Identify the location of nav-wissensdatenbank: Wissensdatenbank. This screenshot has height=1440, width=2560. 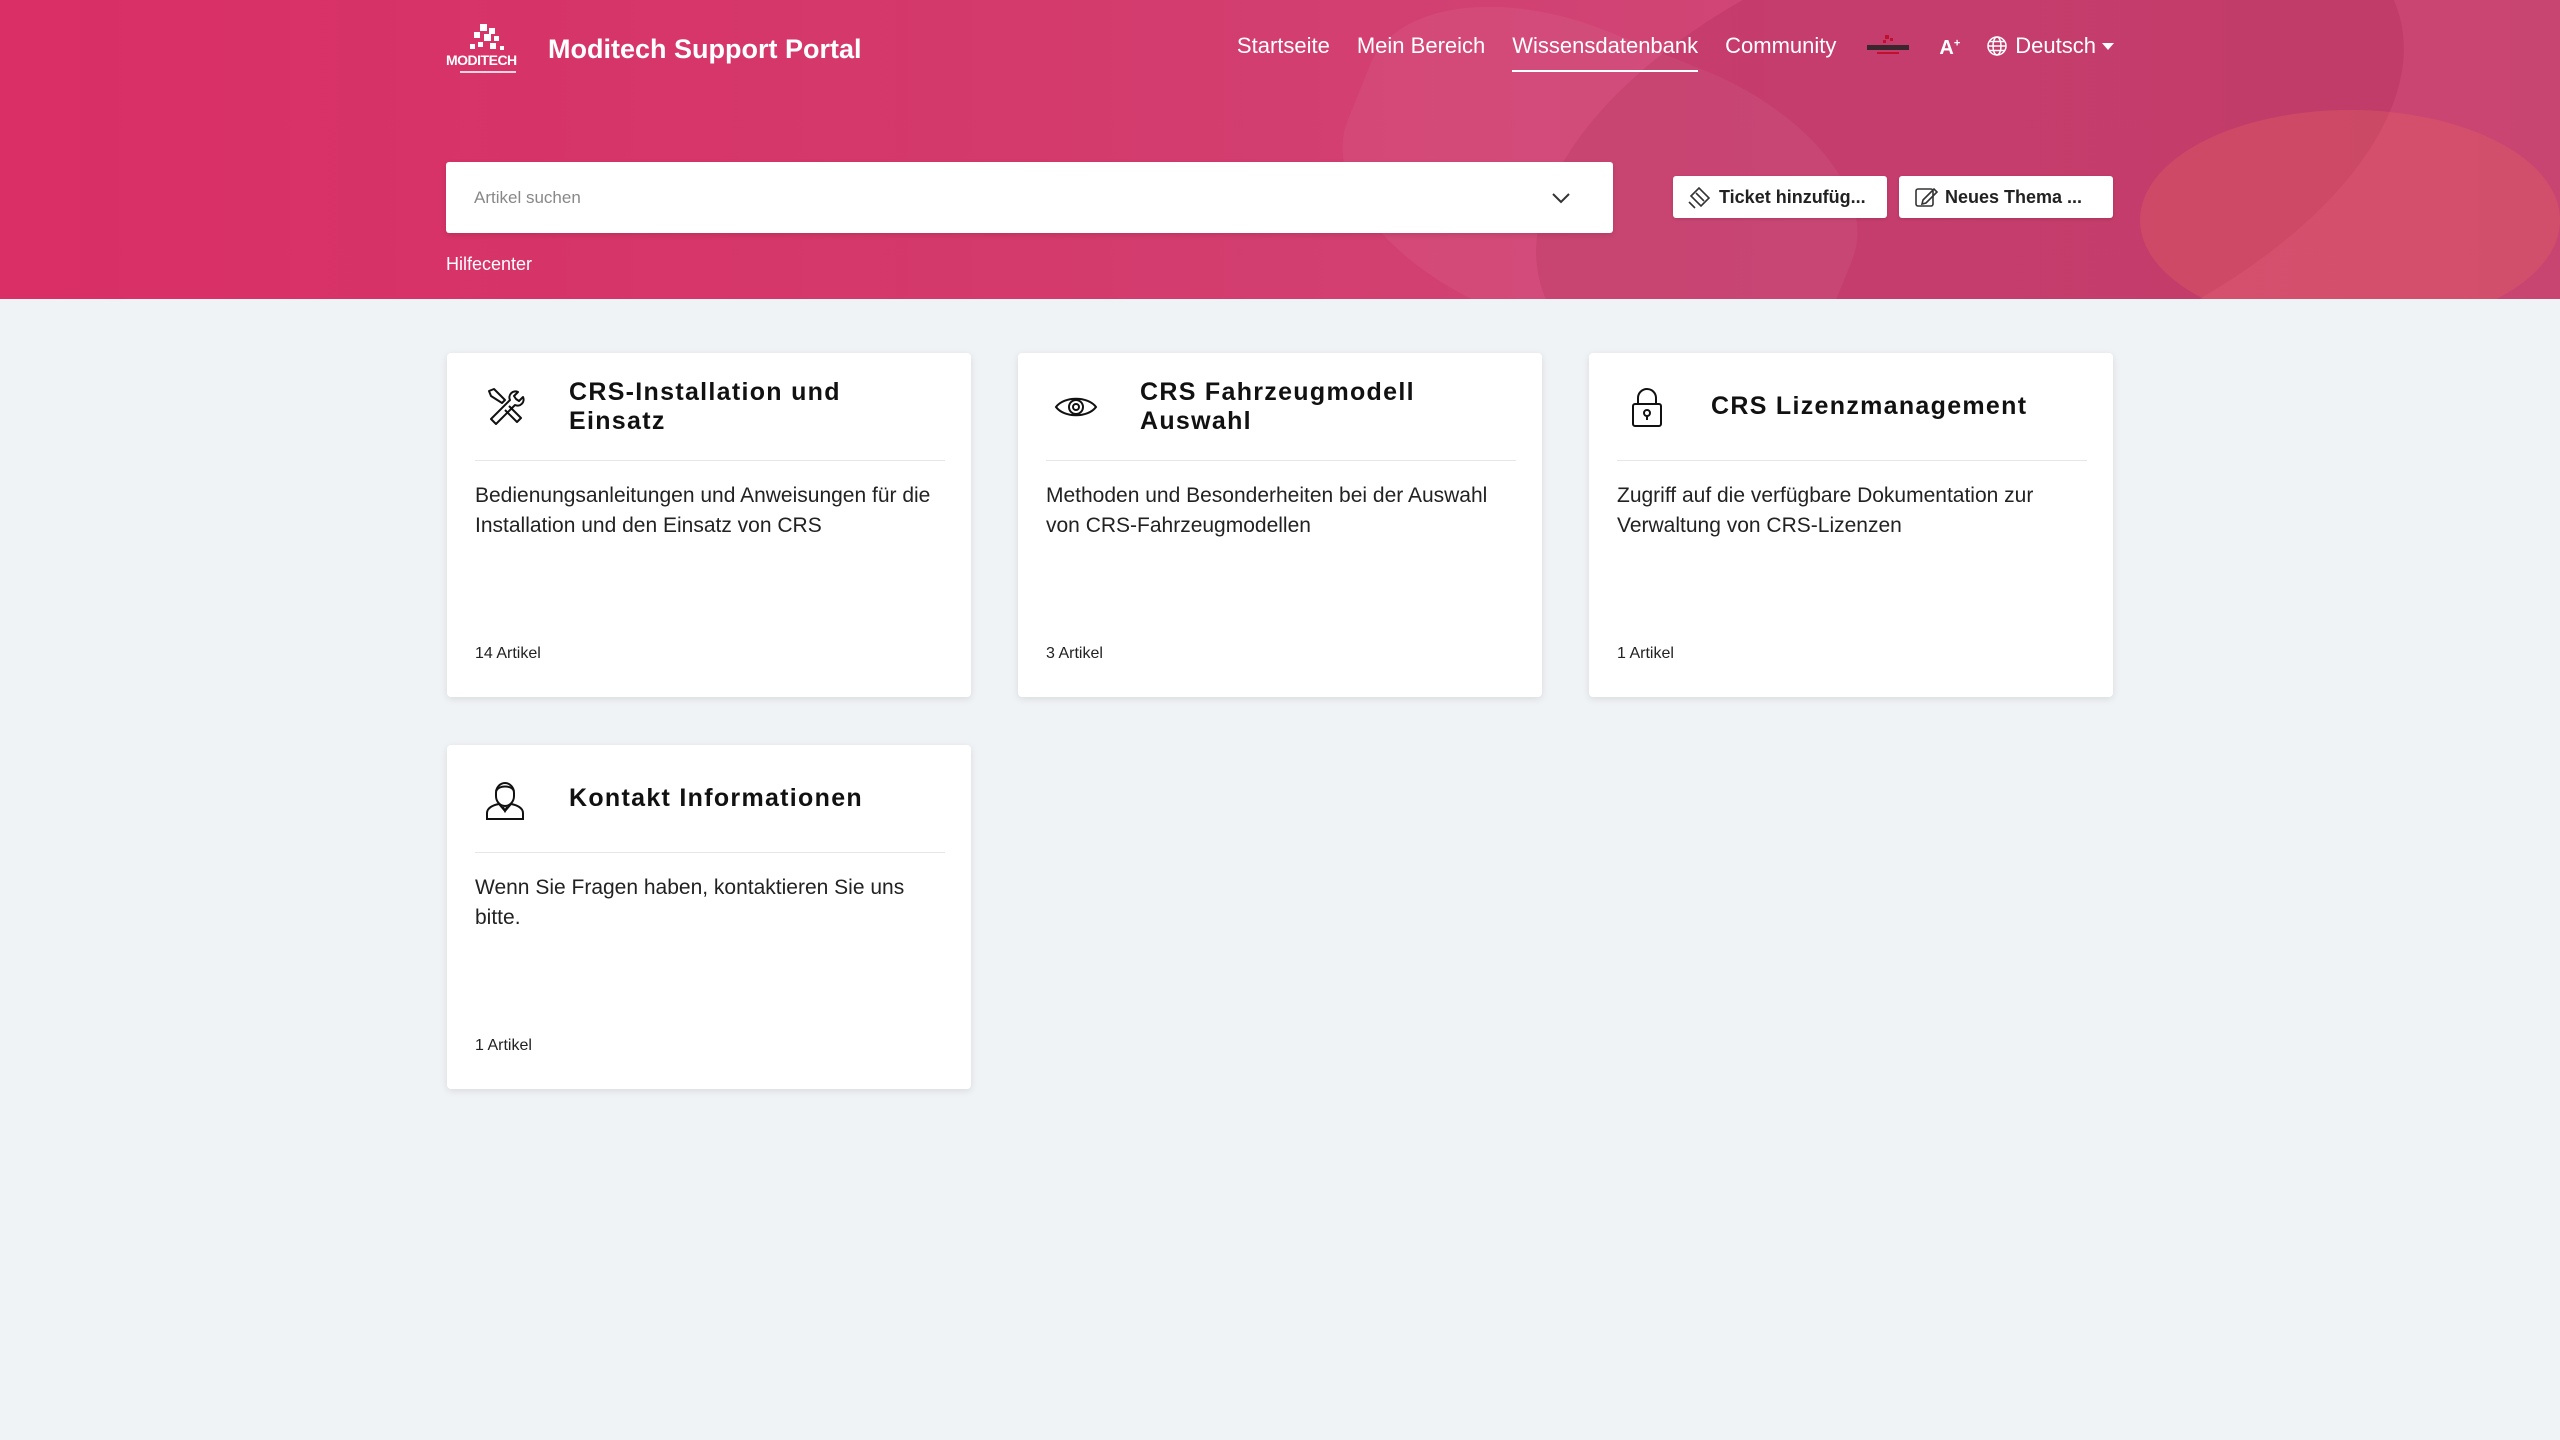
(1605, 52).